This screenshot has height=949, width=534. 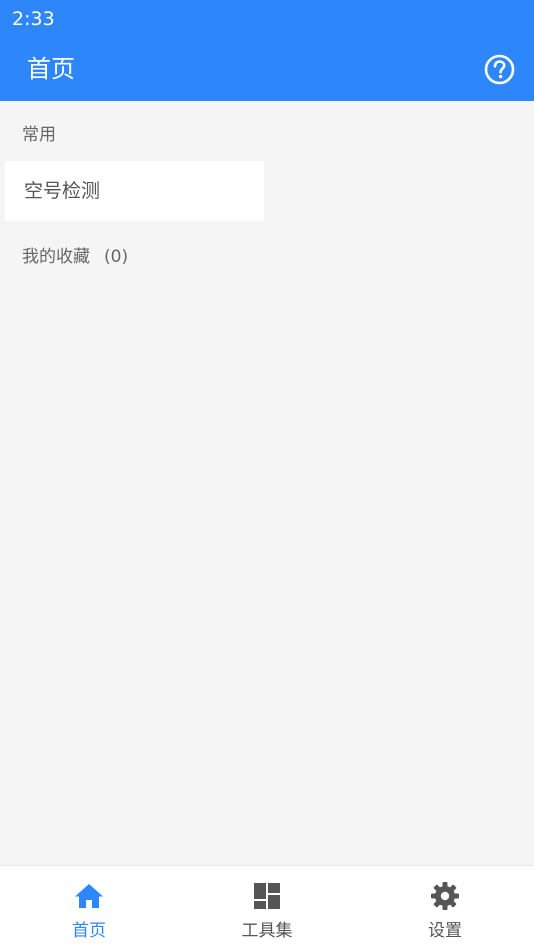 What do you see at coordinates (445, 896) in the screenshot?
I see `gear-icon` at bounding box center [445, 896].